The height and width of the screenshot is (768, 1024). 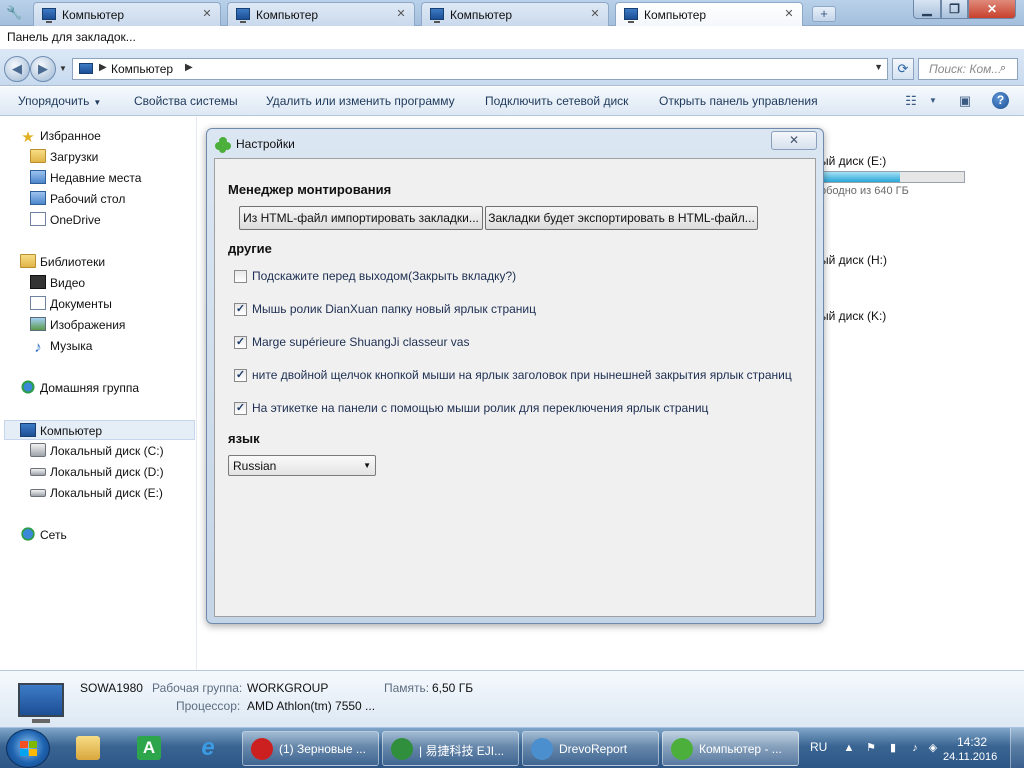 I want to click on view-chevron-down-icon: ▼, so click(x=933, y=101).